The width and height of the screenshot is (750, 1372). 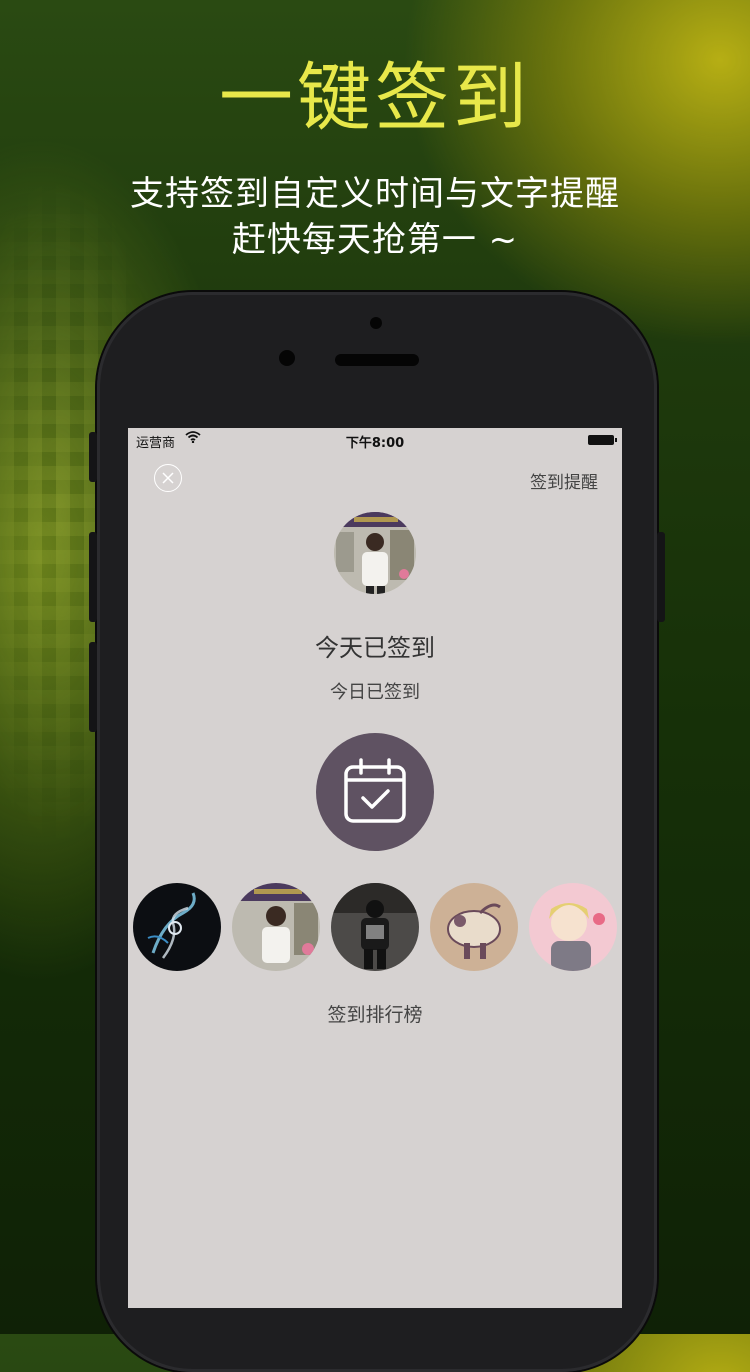 I want to click on promo-subtitle-line2: 赶快每天抢第一 ~, so click(x=375, y=240).